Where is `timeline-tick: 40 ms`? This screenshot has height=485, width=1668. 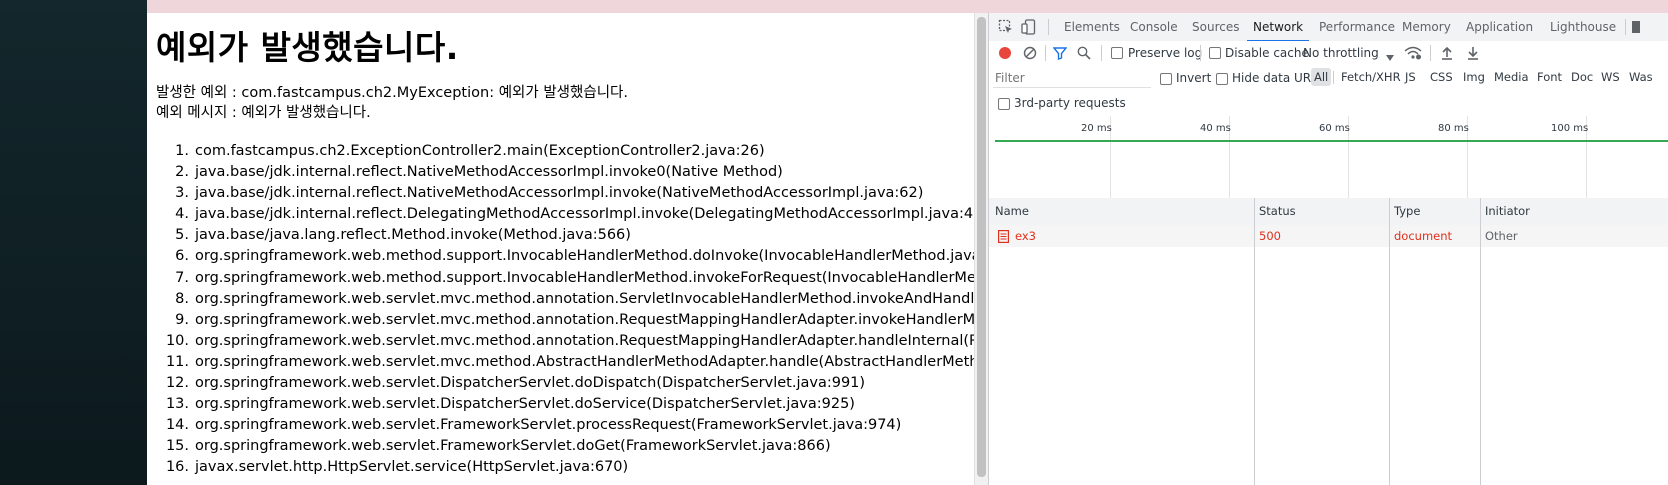
timeline-tick: 40 ms is located at coordinates (1215, 128).